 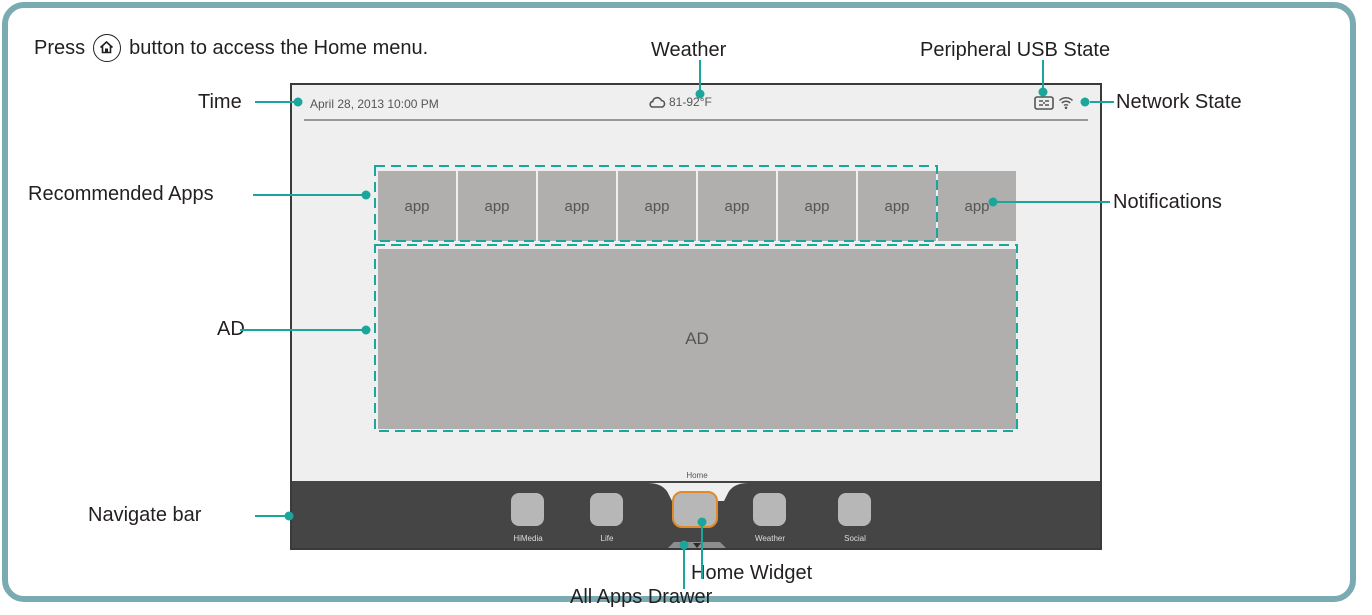 What do you see at coordinates (696, 338) in the screenshot?
I see `ad-outline` at bounding box center [696, 338].